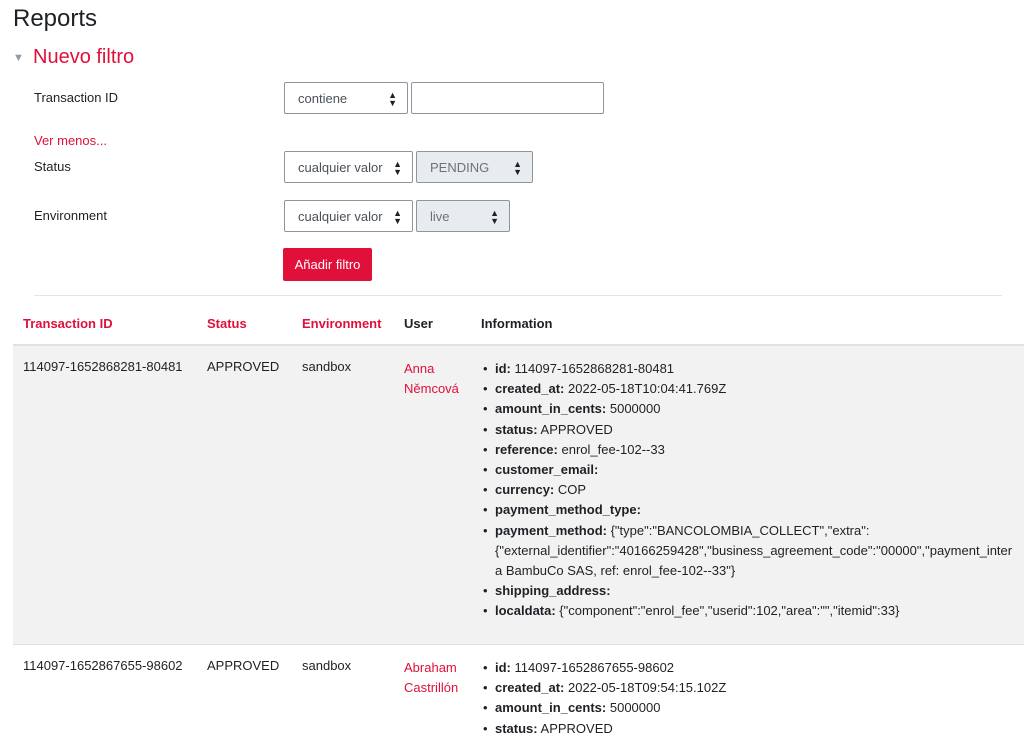 The width and height of the screenshot is (1024, 734). I want to click on filter-divider, so click(518, 295).